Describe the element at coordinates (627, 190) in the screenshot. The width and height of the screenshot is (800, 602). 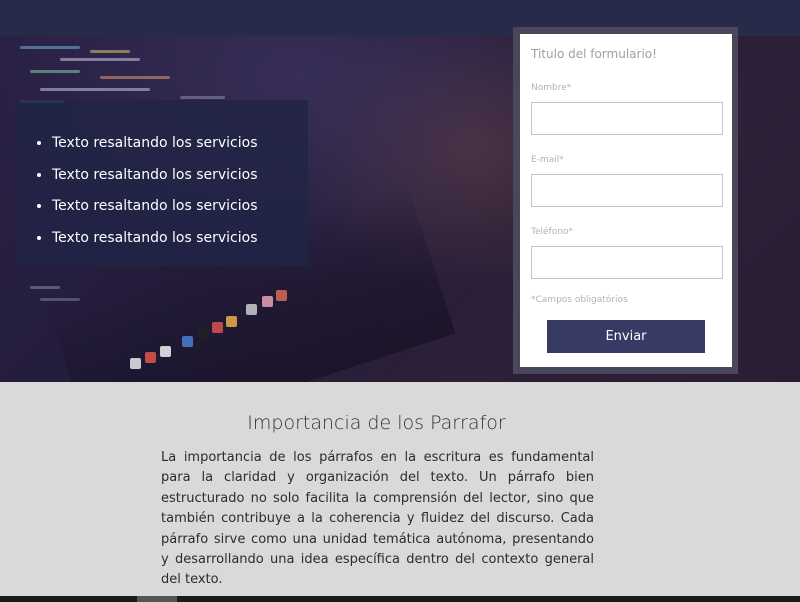
I see `email-input` at that location.